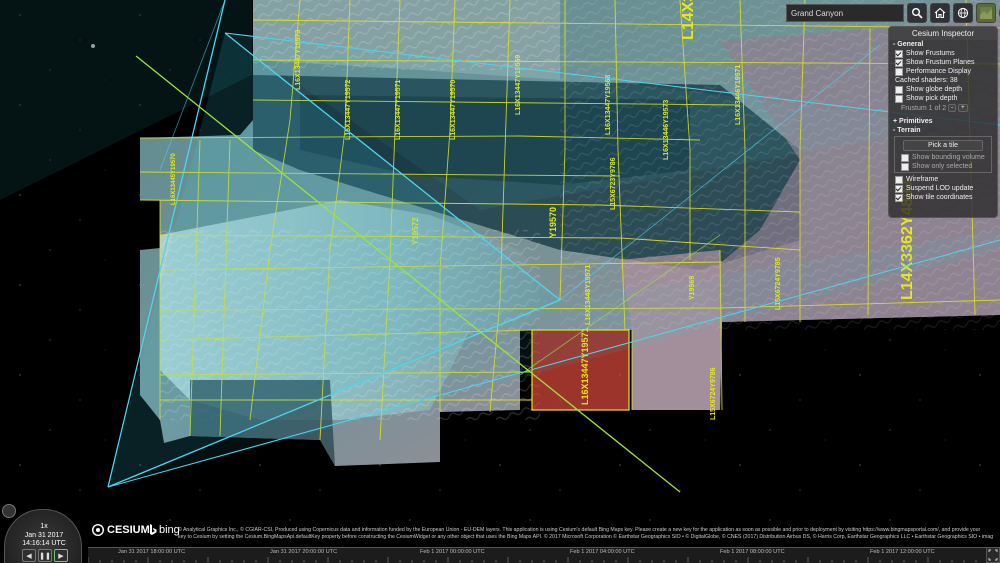 The height and width of the screenshot is (563, 1000). I want to click on animation-date: Jan 31 2017, so click(44, 535).